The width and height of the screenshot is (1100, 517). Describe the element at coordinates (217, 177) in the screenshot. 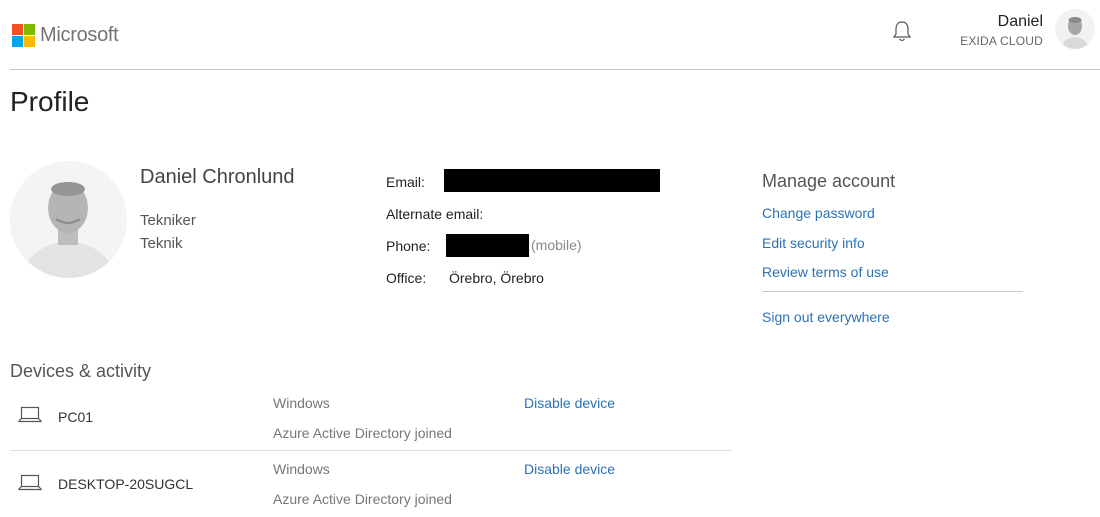

I see `profile-full-name: Daniel Chronlund` at that location.